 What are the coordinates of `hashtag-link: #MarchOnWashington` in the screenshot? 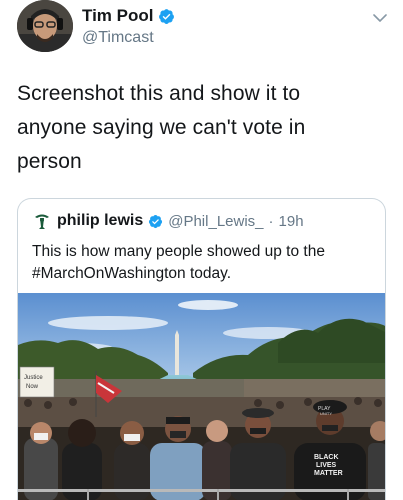 It's located at (109, 273).